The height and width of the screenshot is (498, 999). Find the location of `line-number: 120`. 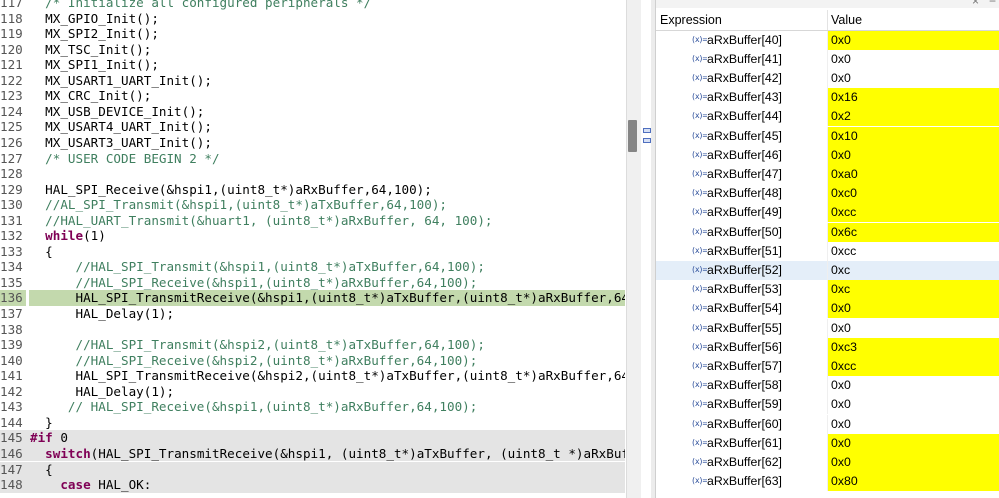

line-number: 120 is located at coordinates (11, 49).